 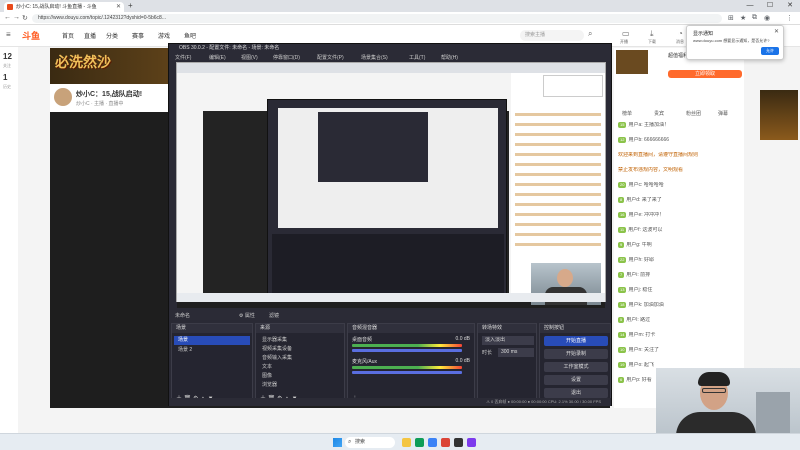 What do you see at coordinates (449, 57) in the screenshot?
I see `obs-menu-help: 帮助(H)` at bounding box center [449, 57].